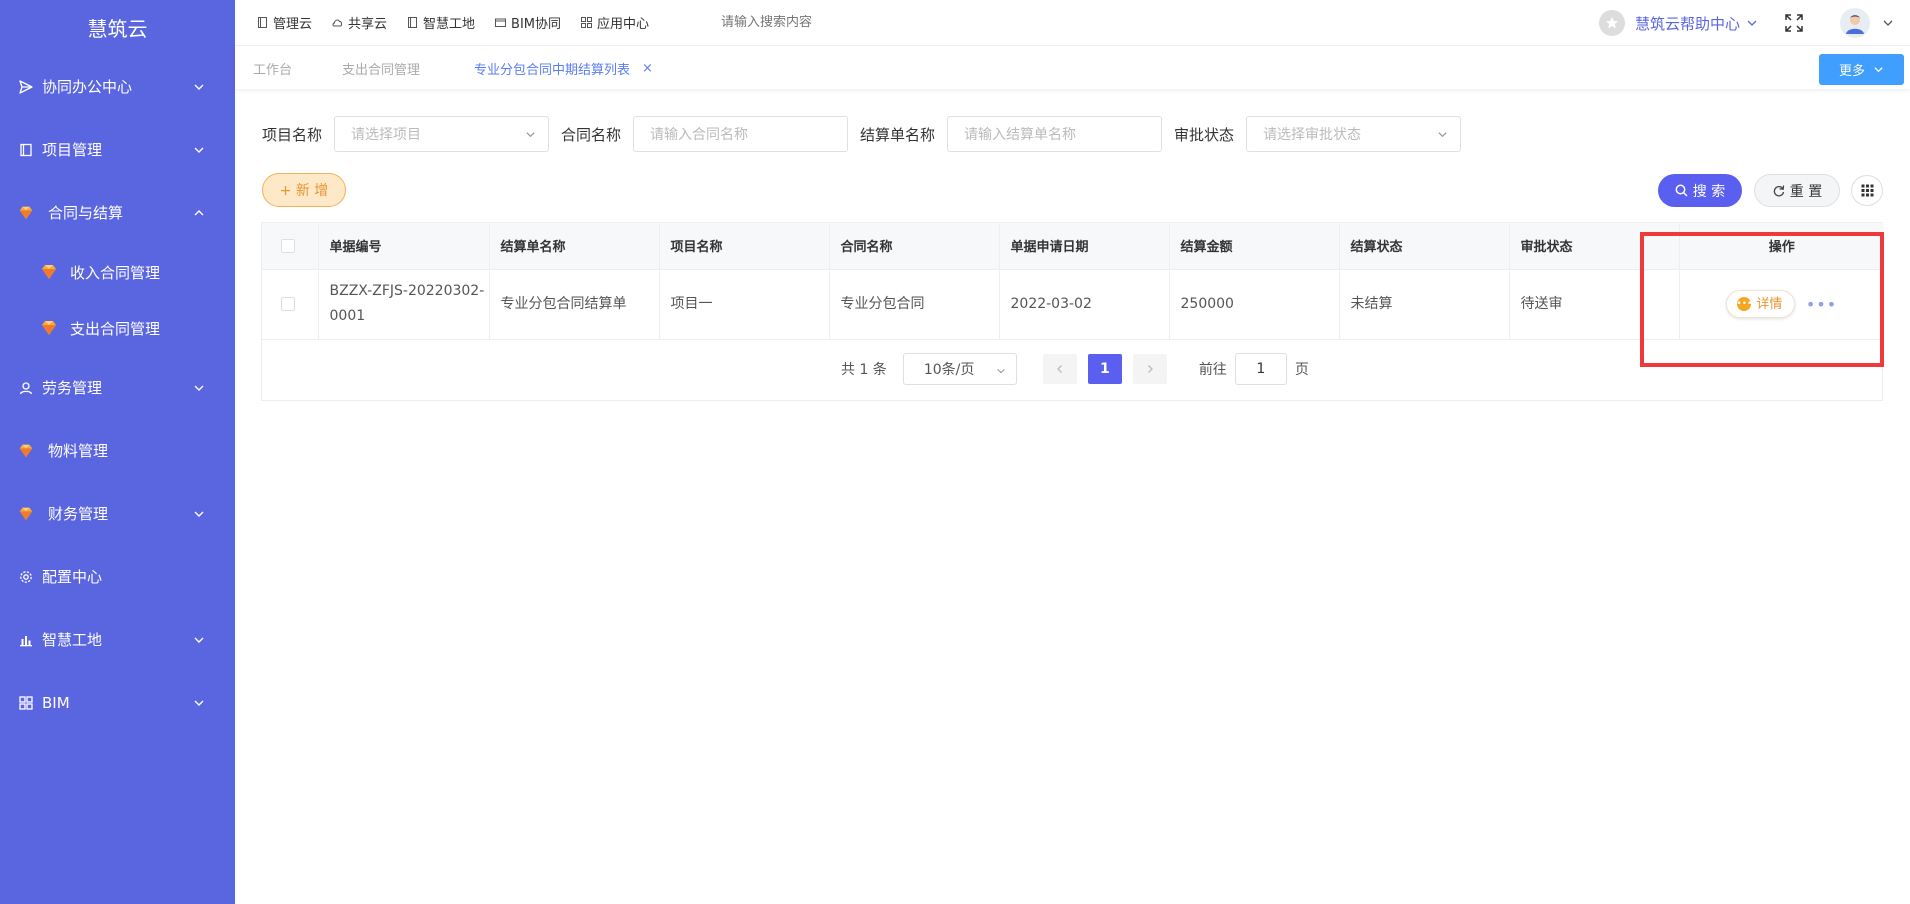 Image resolution: width=1910 pixels, height=904 pixels. Describe the element at coordinates (26, 640) in the screenshot. I see `bar-chart-icon` at that location.